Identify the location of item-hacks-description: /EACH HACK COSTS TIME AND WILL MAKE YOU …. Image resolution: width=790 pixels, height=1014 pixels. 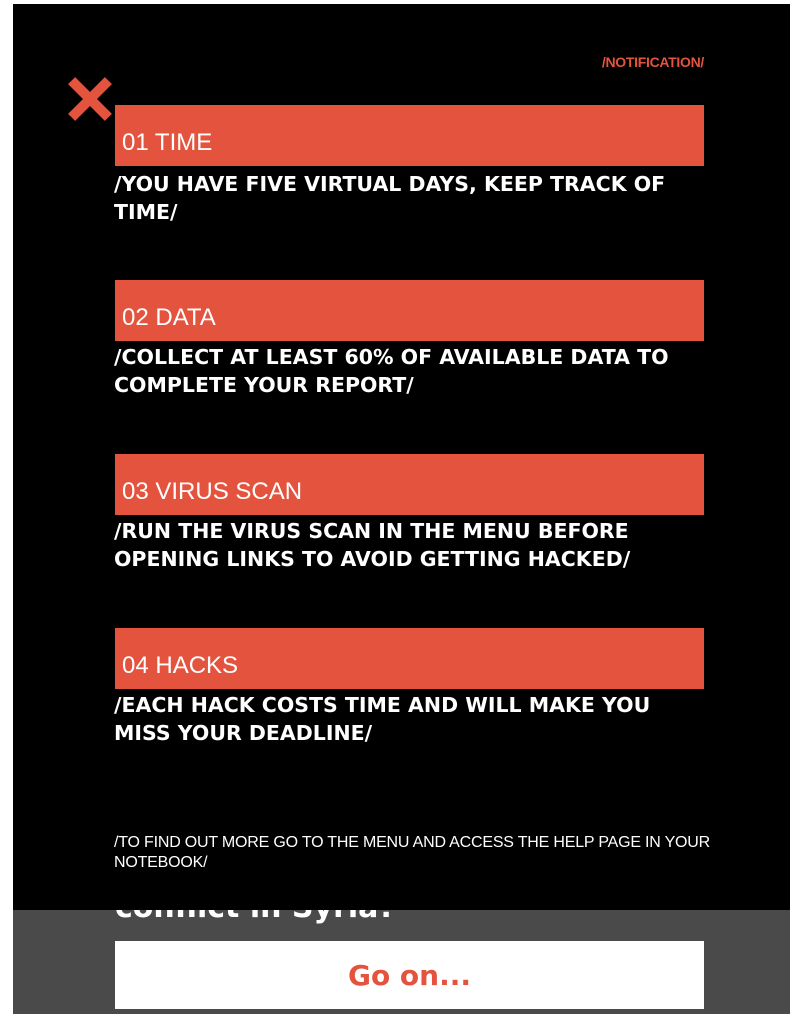
(382, 719).